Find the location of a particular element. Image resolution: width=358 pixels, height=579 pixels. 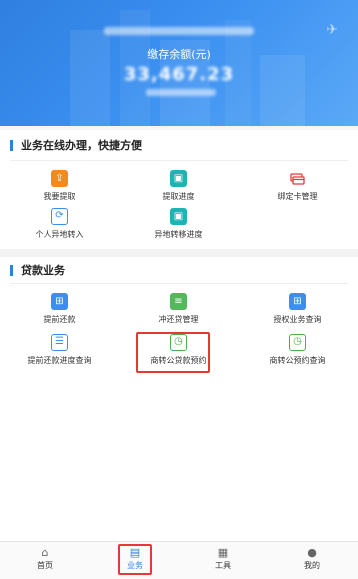

loan-auth-query: ⊞ 授权业务查询 is located at coordinates (297, 309).